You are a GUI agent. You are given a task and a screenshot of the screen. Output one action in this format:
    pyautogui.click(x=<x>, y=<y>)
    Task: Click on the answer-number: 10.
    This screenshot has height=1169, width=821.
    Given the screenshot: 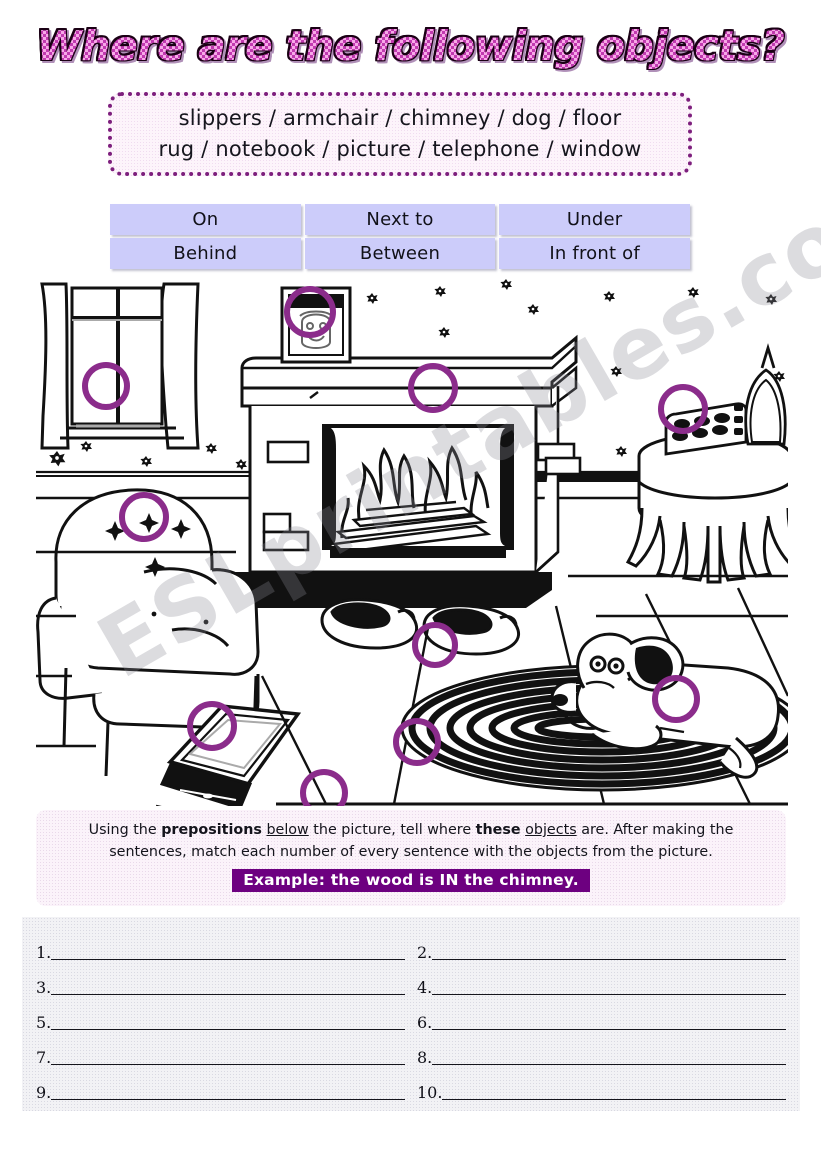 What is the action you would take?
    pyautogui.click(x=430, y=1092)
    